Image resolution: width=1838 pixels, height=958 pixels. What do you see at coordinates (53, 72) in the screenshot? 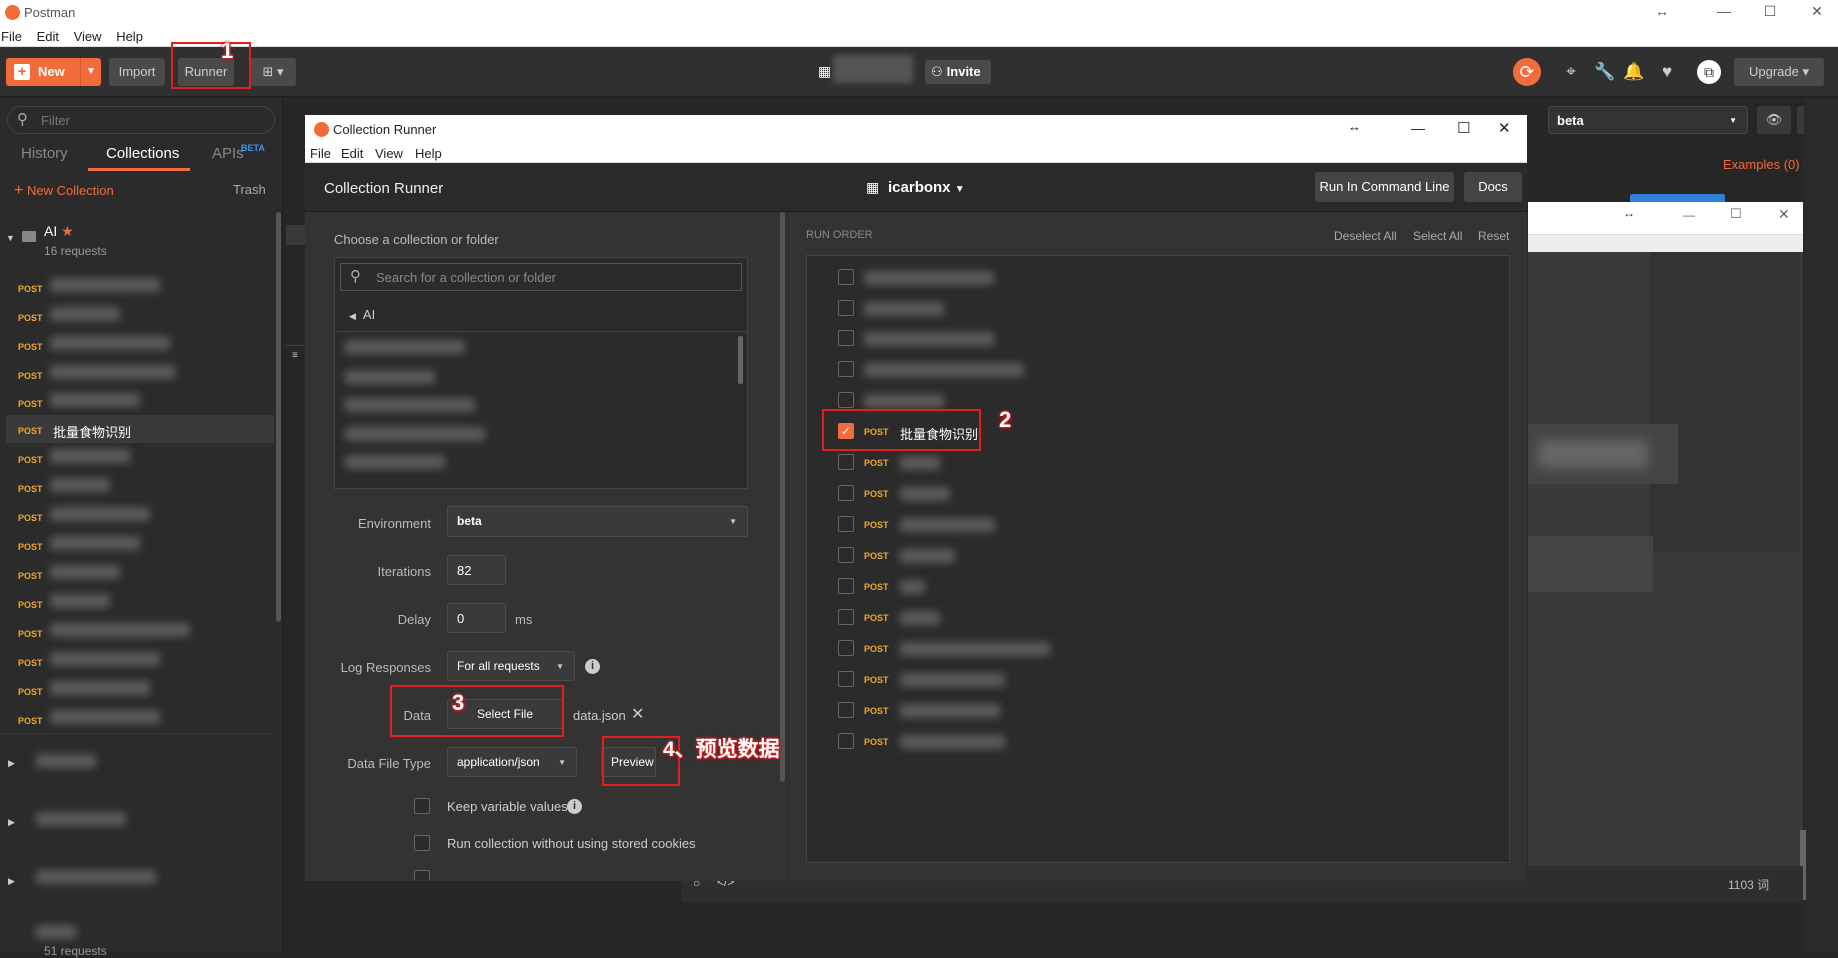
I see `new-button: + New ▼` at bounding box center [53, 72].